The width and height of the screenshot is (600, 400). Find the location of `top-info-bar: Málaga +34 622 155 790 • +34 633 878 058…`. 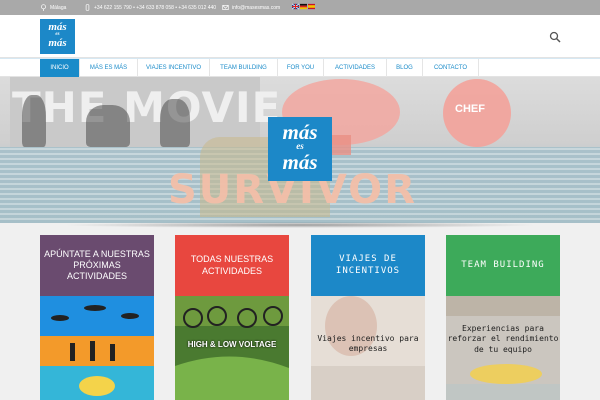

top-info-bar: Málaga +34 622 155 790 • +34 633 878 058… is located at coordinates (300, 7).